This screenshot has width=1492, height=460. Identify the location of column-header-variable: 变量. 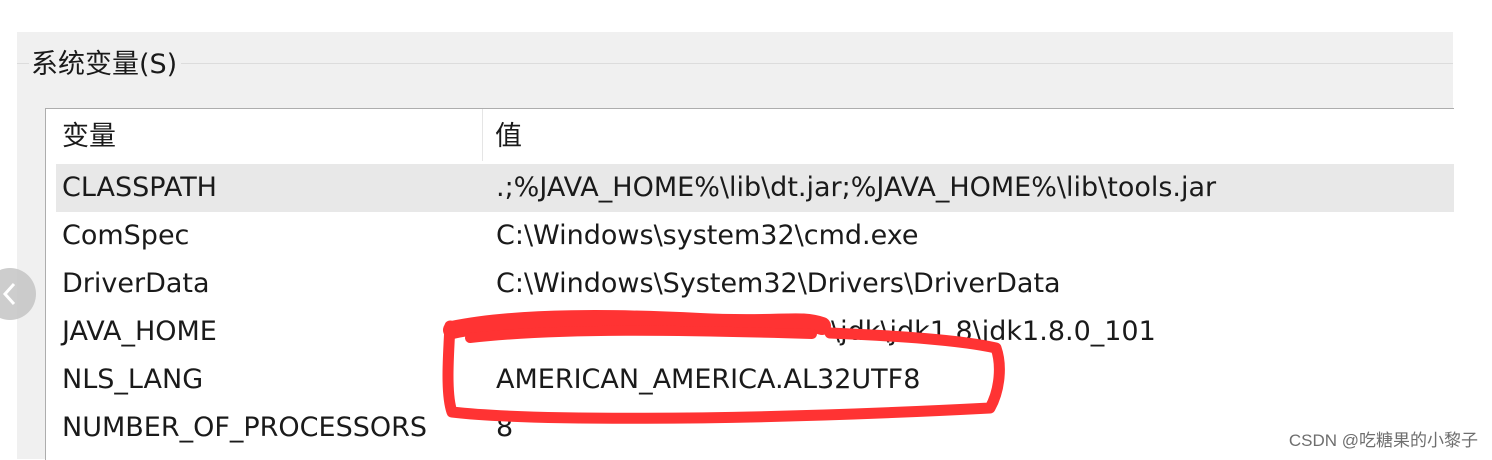
(264, 135).